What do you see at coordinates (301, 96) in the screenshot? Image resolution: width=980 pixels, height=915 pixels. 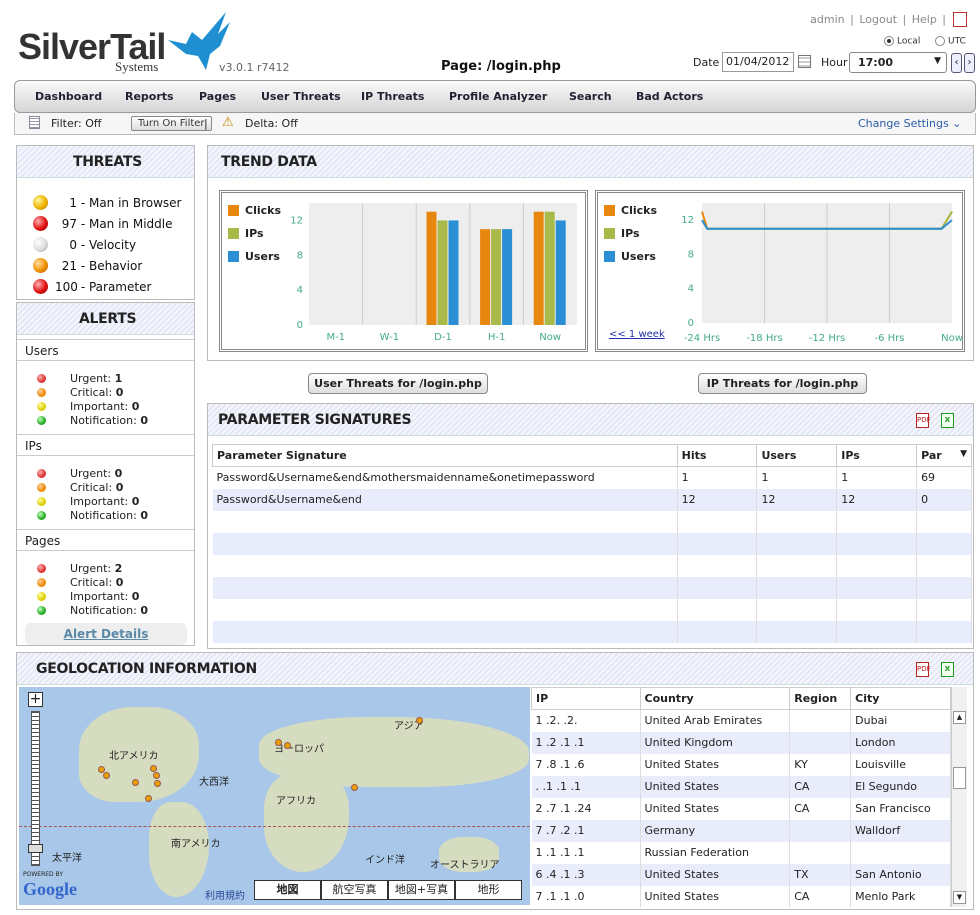 I see `menu-user-threats: User Threats` at bounding box center [301, 96].